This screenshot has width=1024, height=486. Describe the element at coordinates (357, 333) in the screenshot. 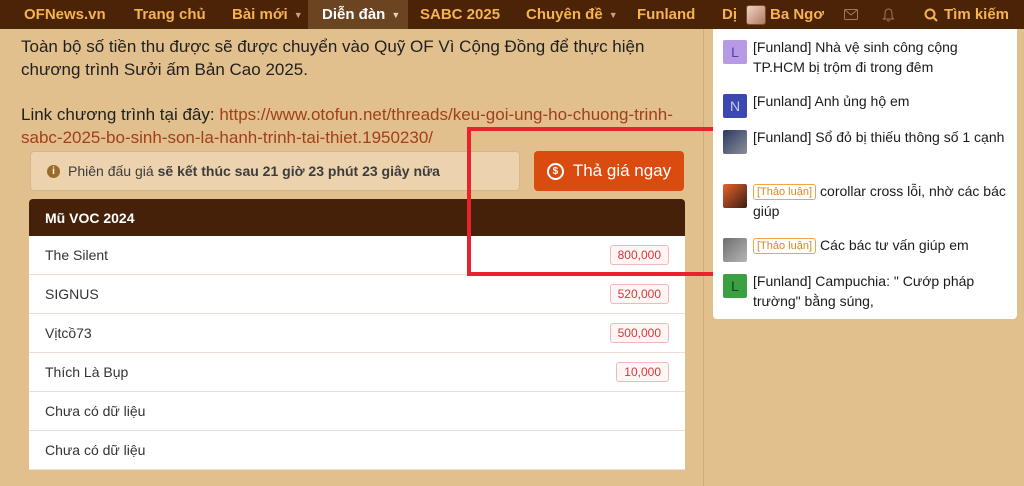

I see `table-row: Vịtcồ73 500,000` at that location.